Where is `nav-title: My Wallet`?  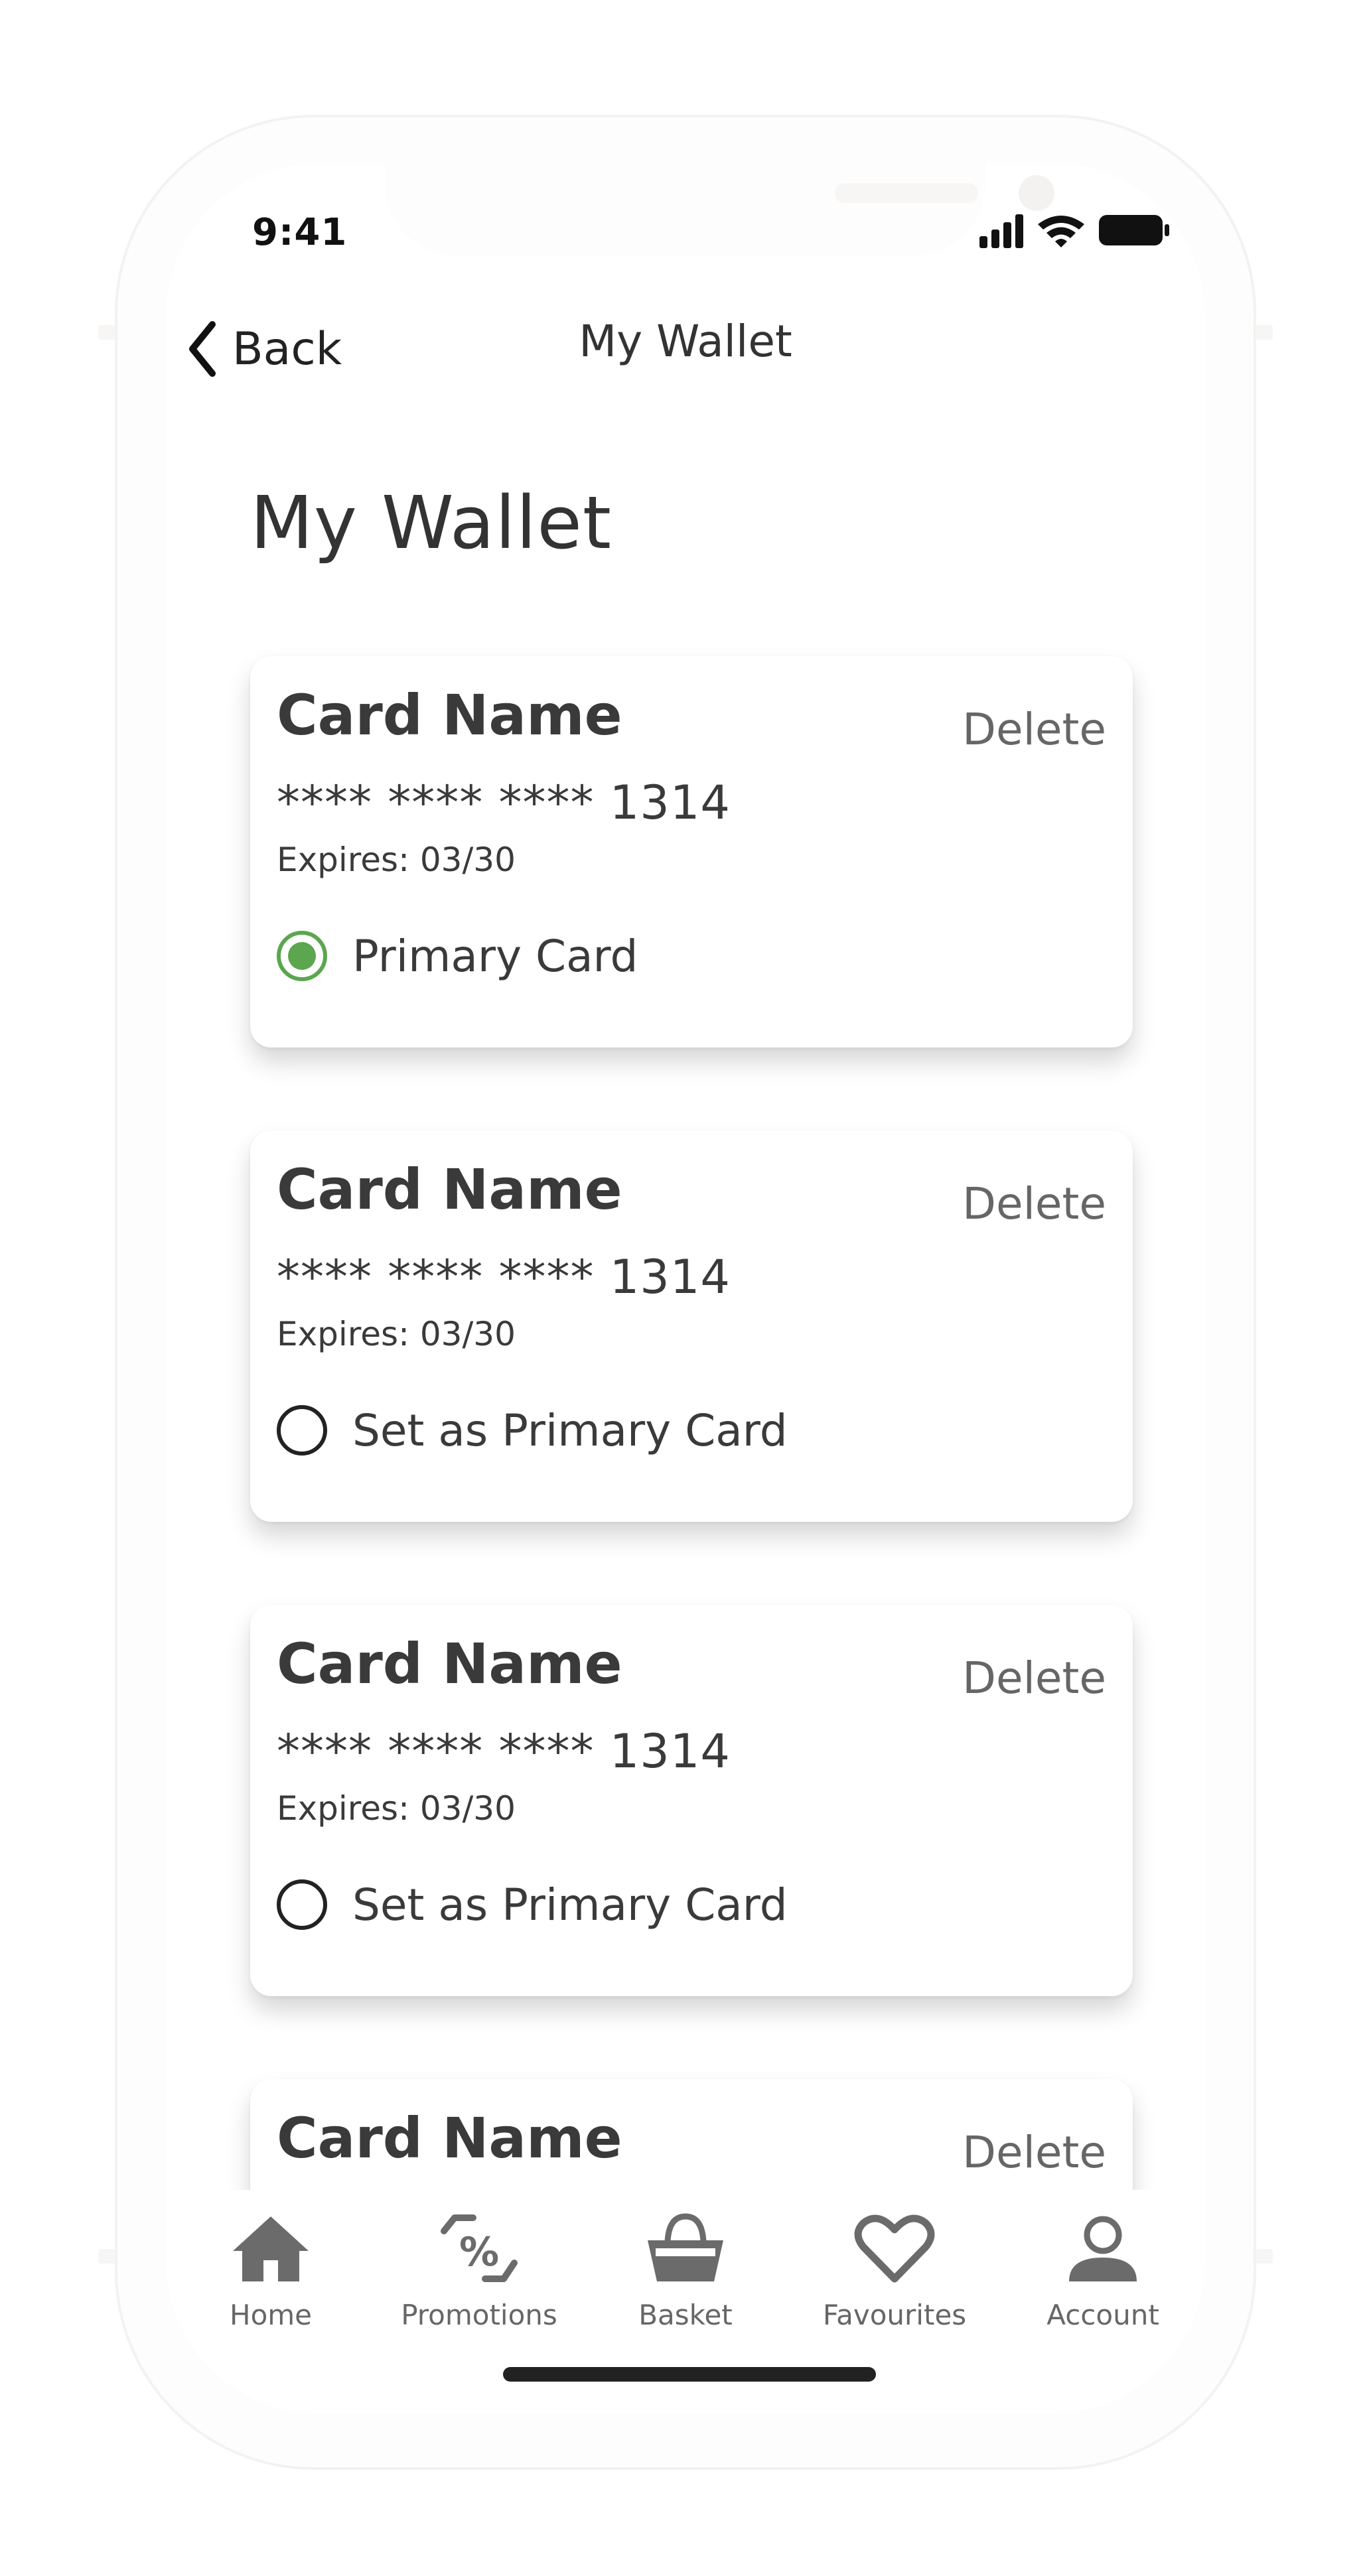 nav-title: My Wallet is located at coordinates (686, 341).